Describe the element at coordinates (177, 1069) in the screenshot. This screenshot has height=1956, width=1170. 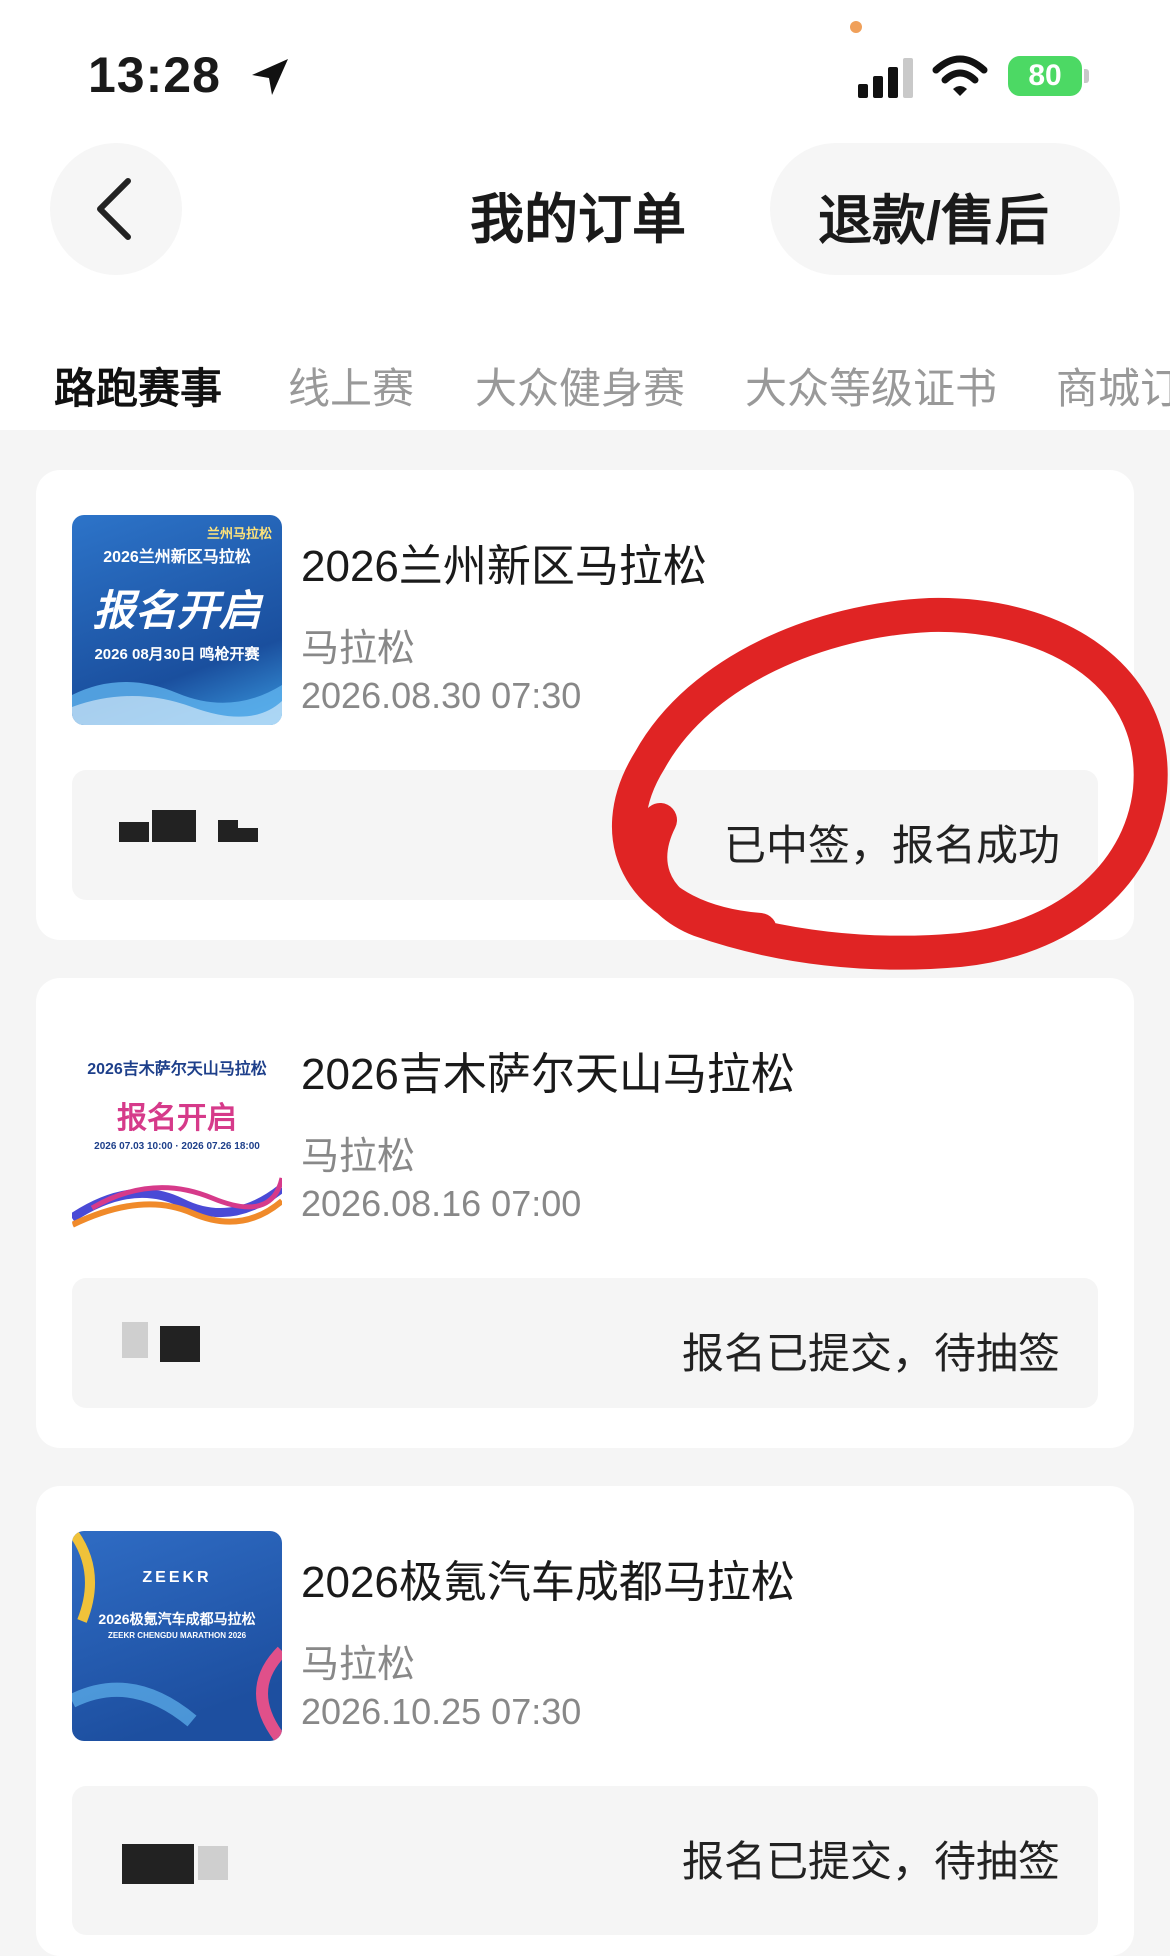
I see `poster-heading: 2026吉木萨尔天山马拉松` at that location.